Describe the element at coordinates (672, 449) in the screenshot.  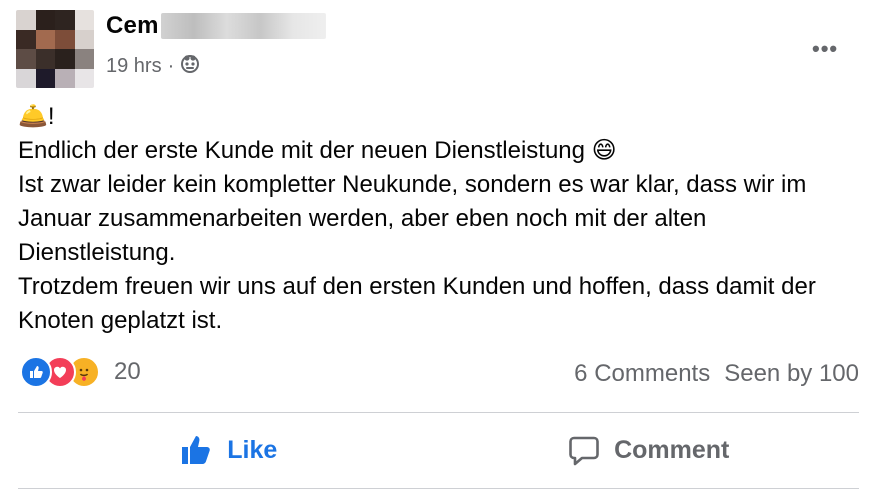
I see `comment-label: Comment` at that location.